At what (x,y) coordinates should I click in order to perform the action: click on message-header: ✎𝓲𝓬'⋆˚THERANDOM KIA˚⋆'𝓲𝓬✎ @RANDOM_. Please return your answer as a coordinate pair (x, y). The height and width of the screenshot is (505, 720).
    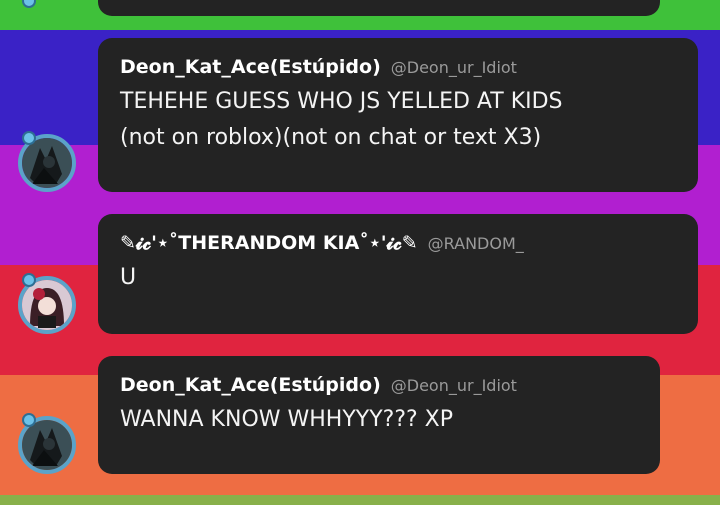
    Looking at the image, I should click on (398, 243).